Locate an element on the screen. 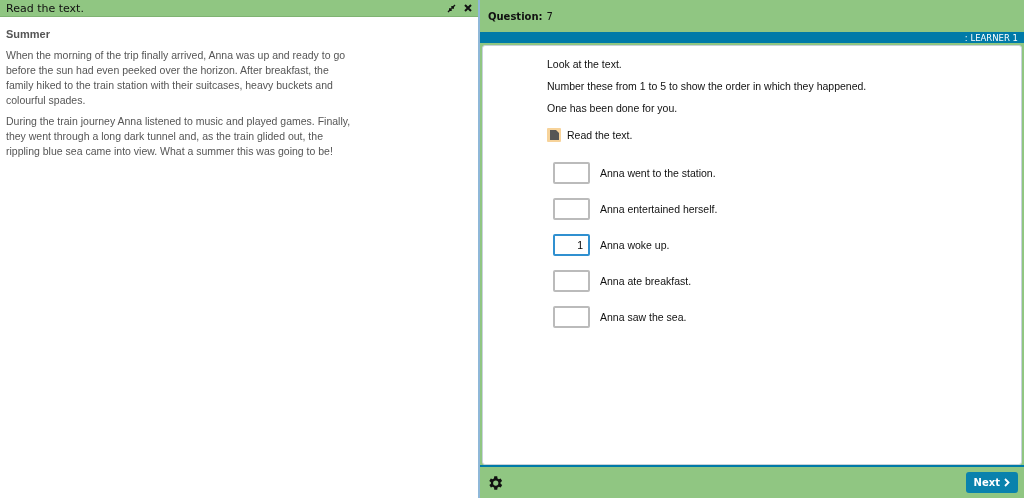 Image resolution: width=1024 pixels, height=498 pixels. learner-label: : LEARNER 1 is located at coordinates (991, 37).